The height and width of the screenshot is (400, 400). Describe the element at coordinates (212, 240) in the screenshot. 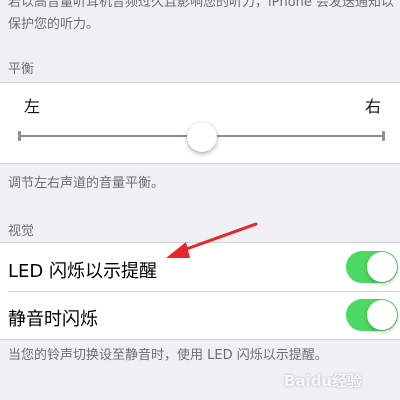

I see `annotation-arrow-icon` at that location.